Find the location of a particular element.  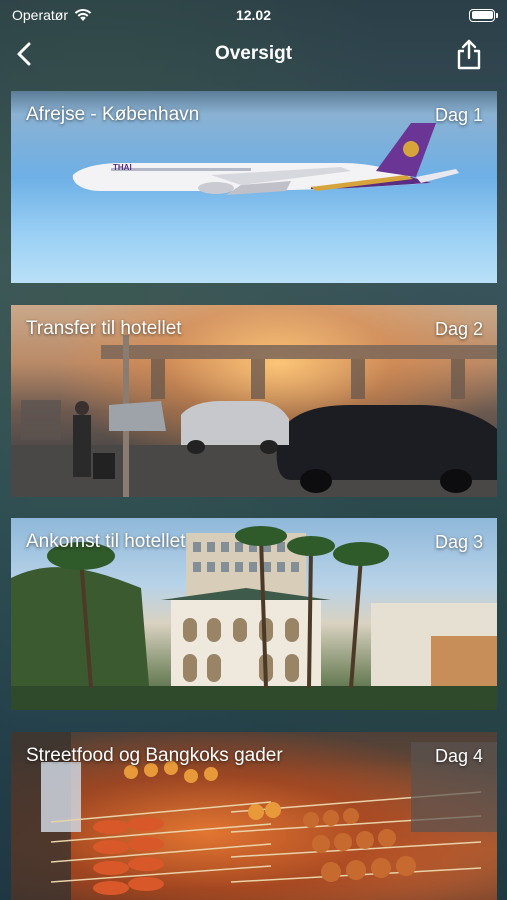

day-title: Streetfood og Bangkoks gader is located at coordinates (154, 755).